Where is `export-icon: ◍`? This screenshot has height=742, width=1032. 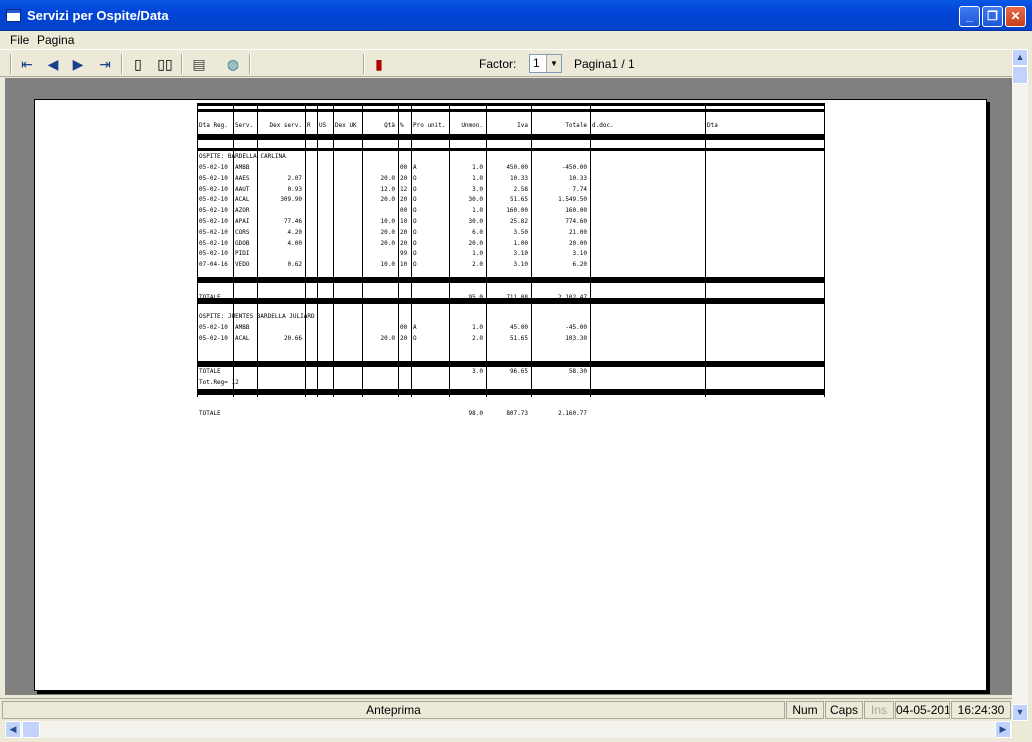
export-icon: ◍ is located at coordinates (233, 64).